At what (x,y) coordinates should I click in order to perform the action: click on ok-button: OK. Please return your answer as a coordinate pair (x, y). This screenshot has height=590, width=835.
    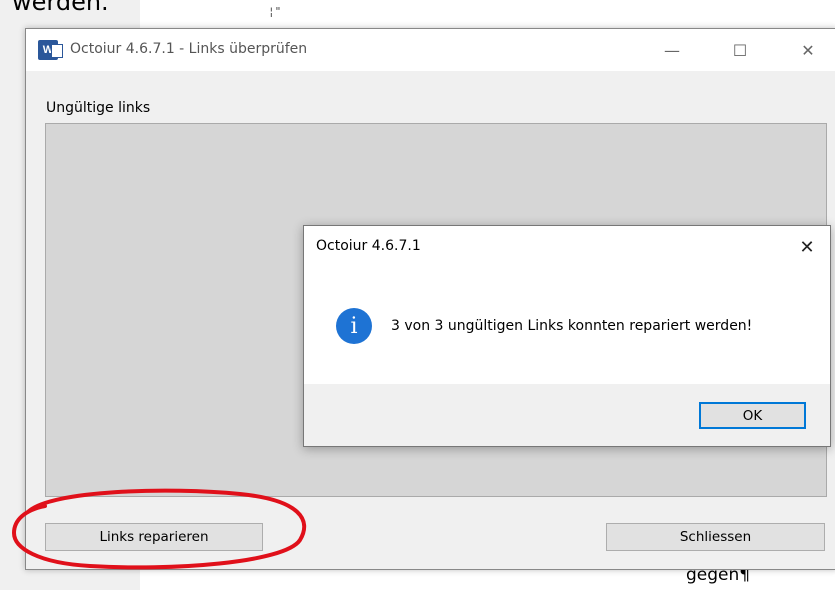
    Looking at the image, I should click on (752, 415).